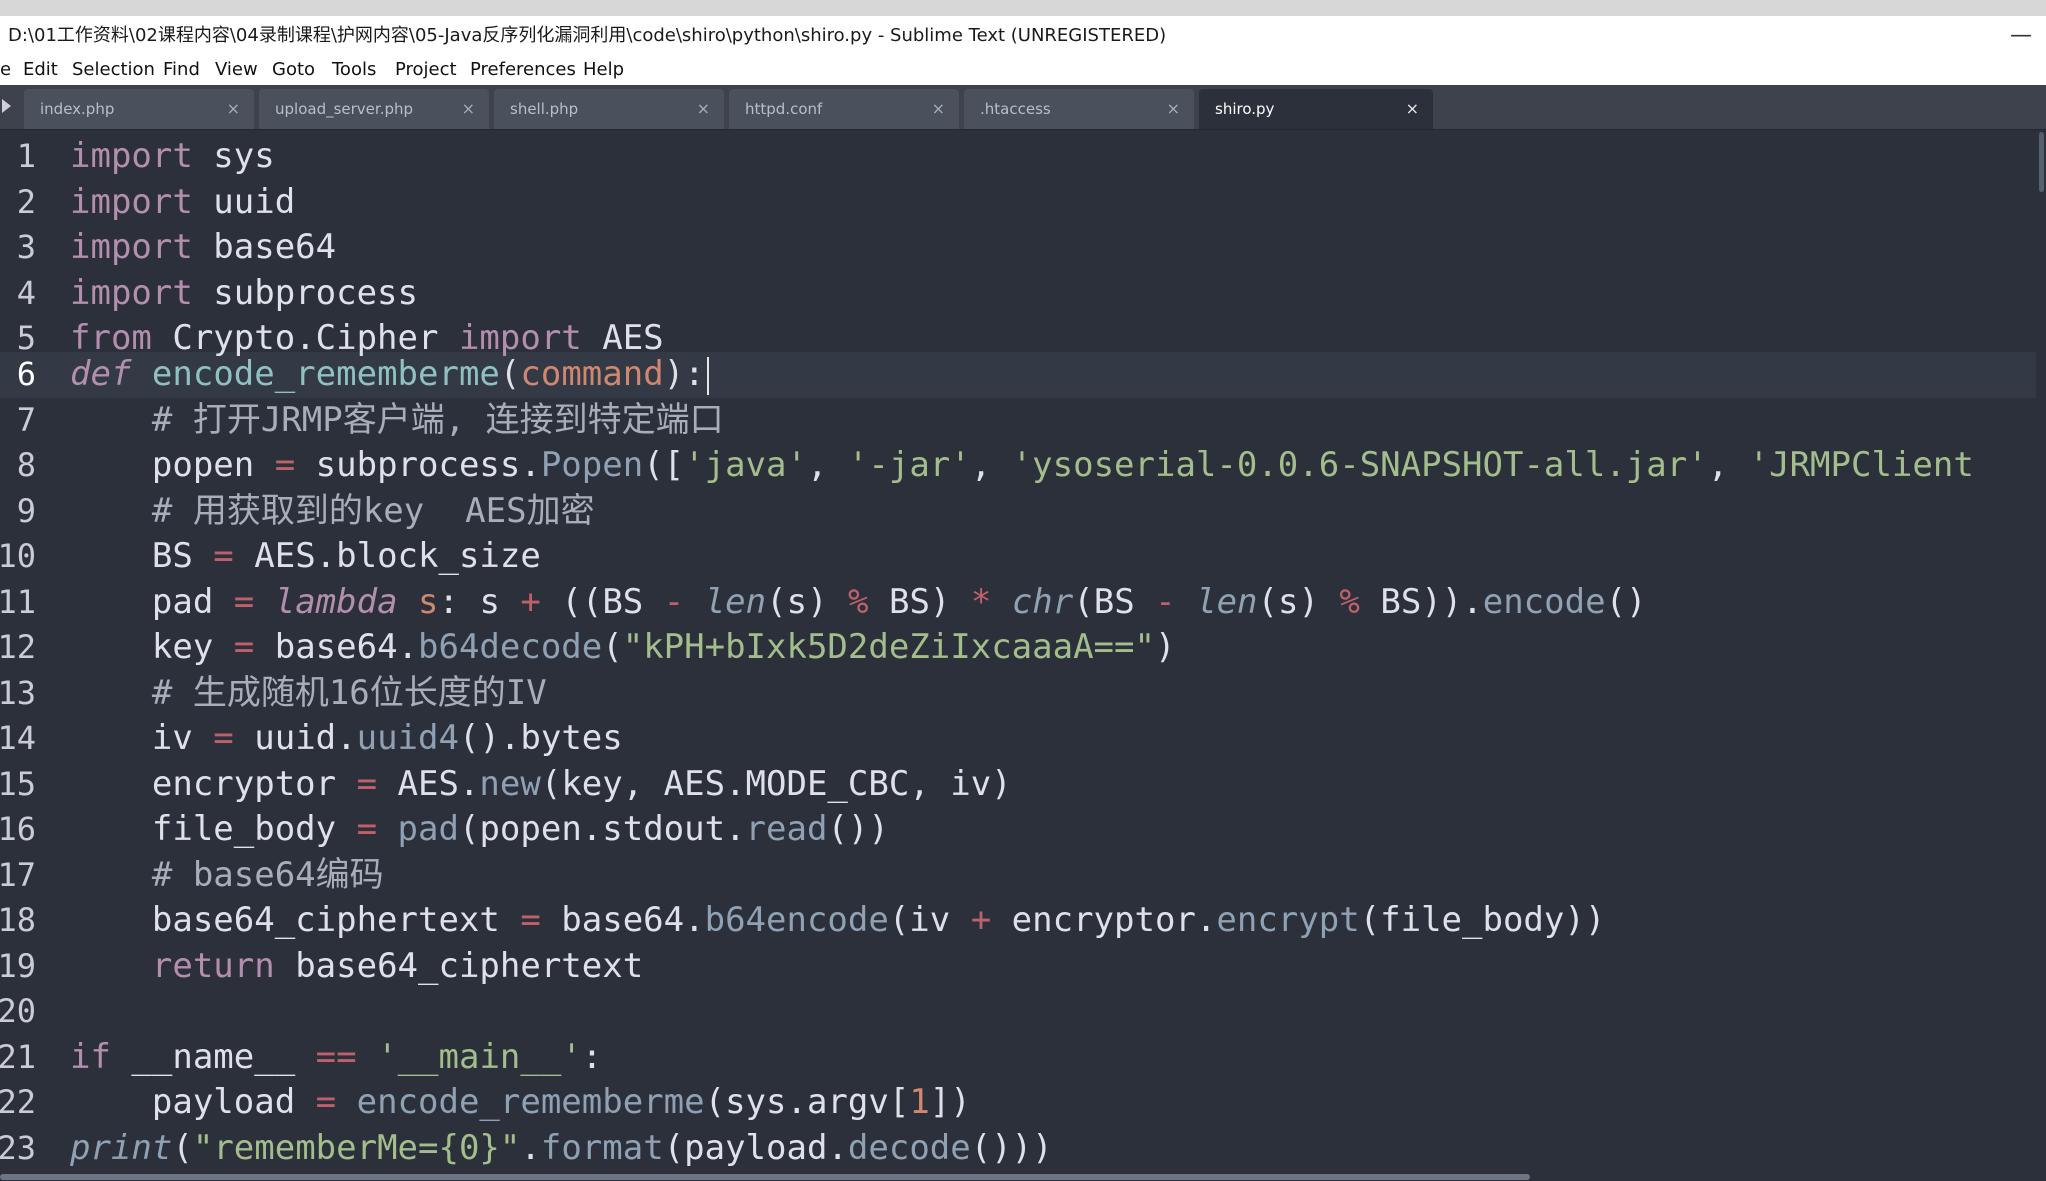 This screenshot has width=2046, height=1181. I want to click on code-text: subprocess., so click(418, 465).